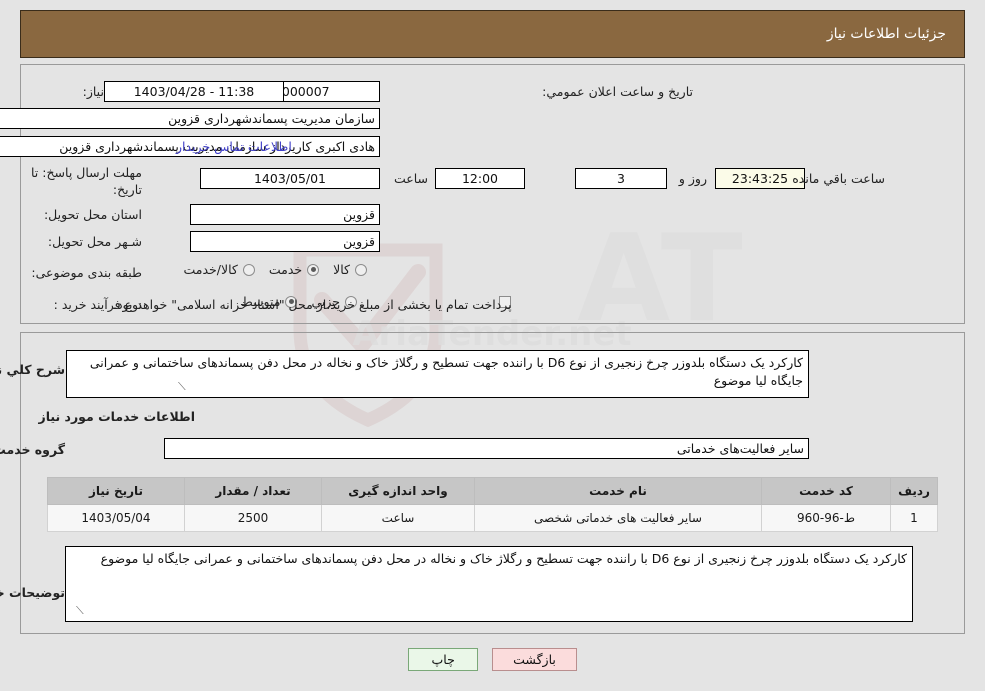  What do you see at coordinates (492, 34) in the screenshot?
I see `page-header: جزئیات اطلاعات نیاز` at bounding box center [492, 34].